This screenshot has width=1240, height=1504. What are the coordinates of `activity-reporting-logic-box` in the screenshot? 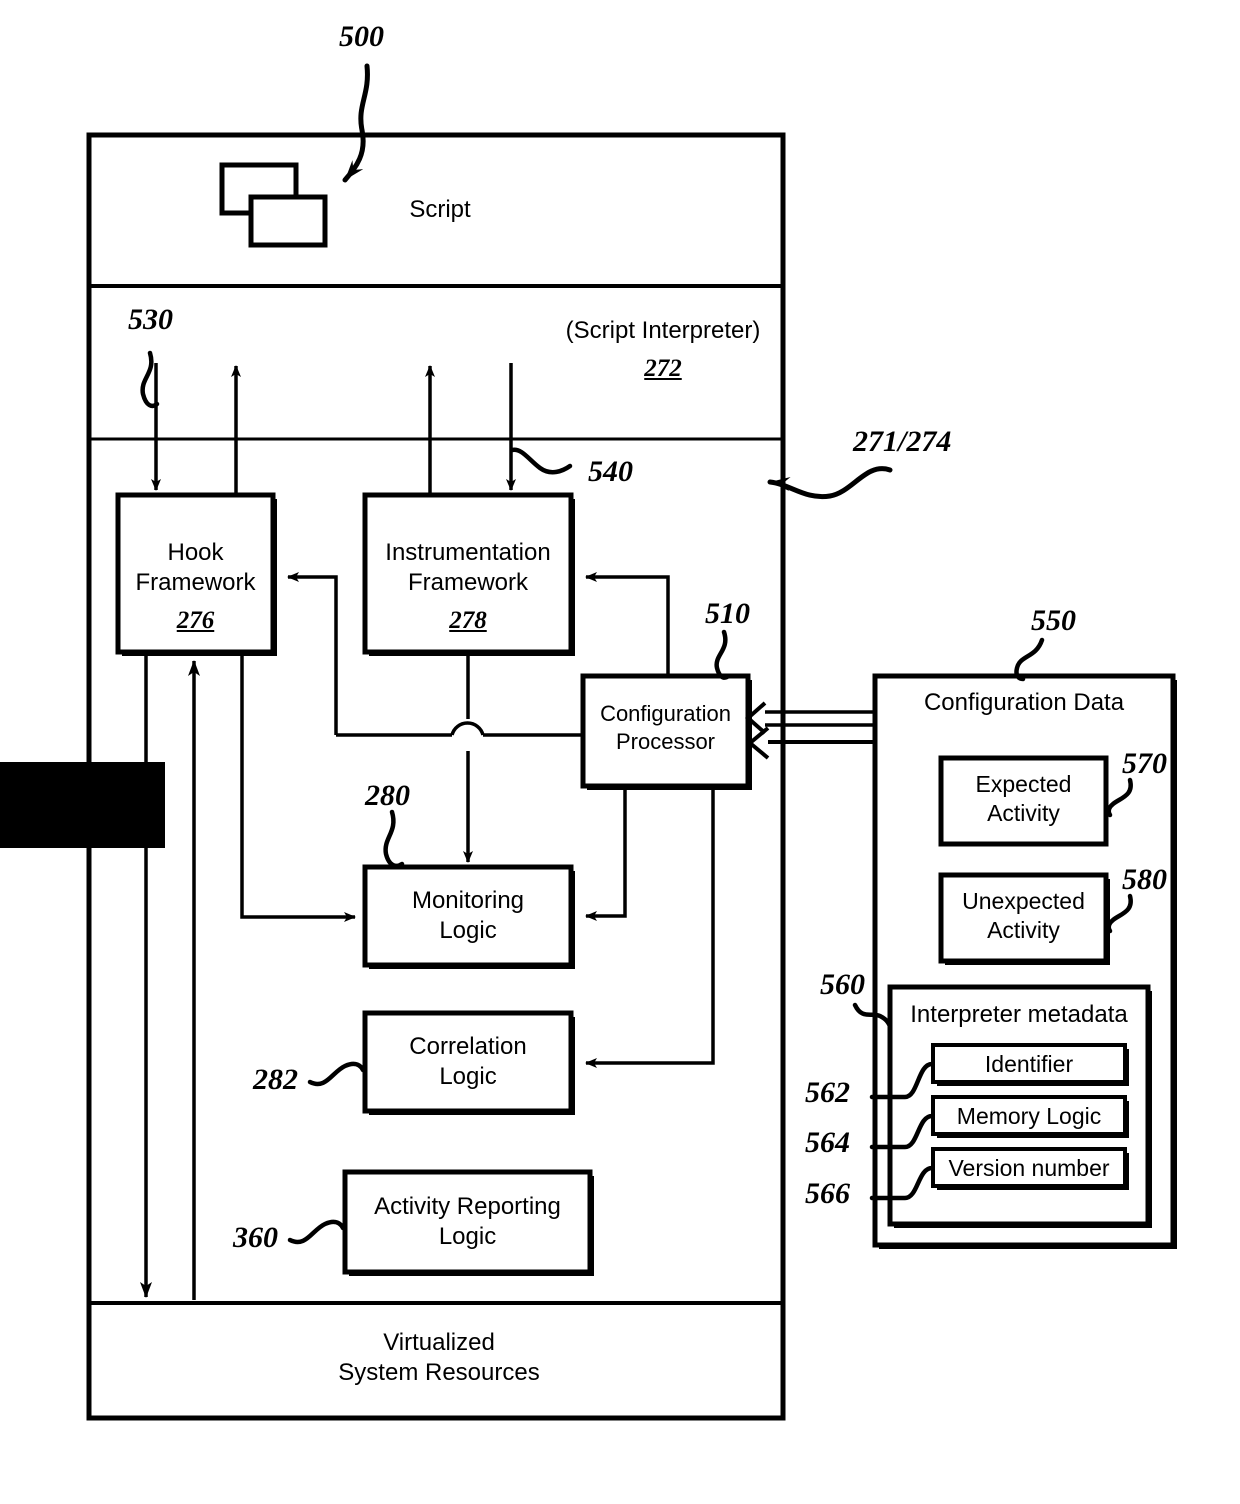 It's located at (468, 1222).